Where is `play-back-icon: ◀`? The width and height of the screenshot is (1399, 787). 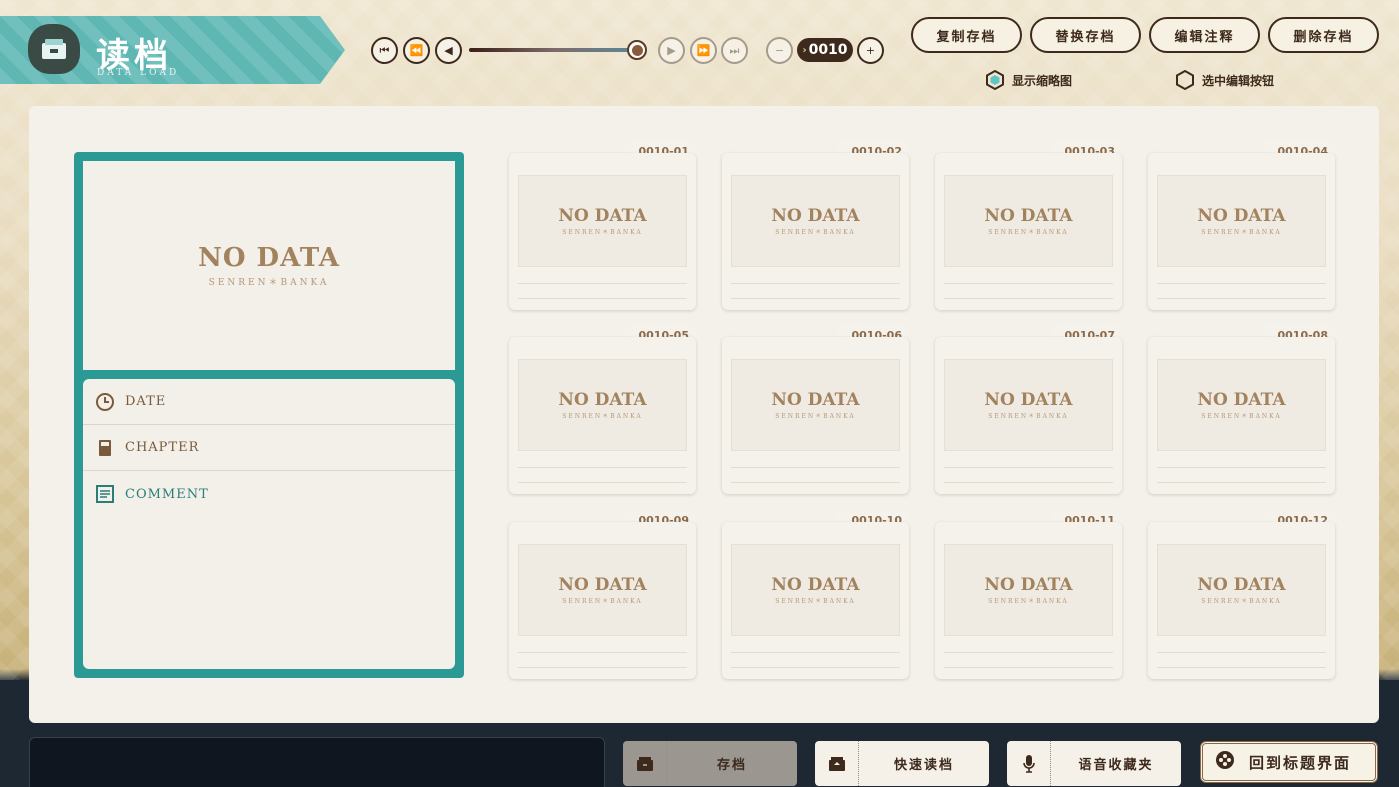
play-back-icon: ◀ is located at coordinates (448, 50).